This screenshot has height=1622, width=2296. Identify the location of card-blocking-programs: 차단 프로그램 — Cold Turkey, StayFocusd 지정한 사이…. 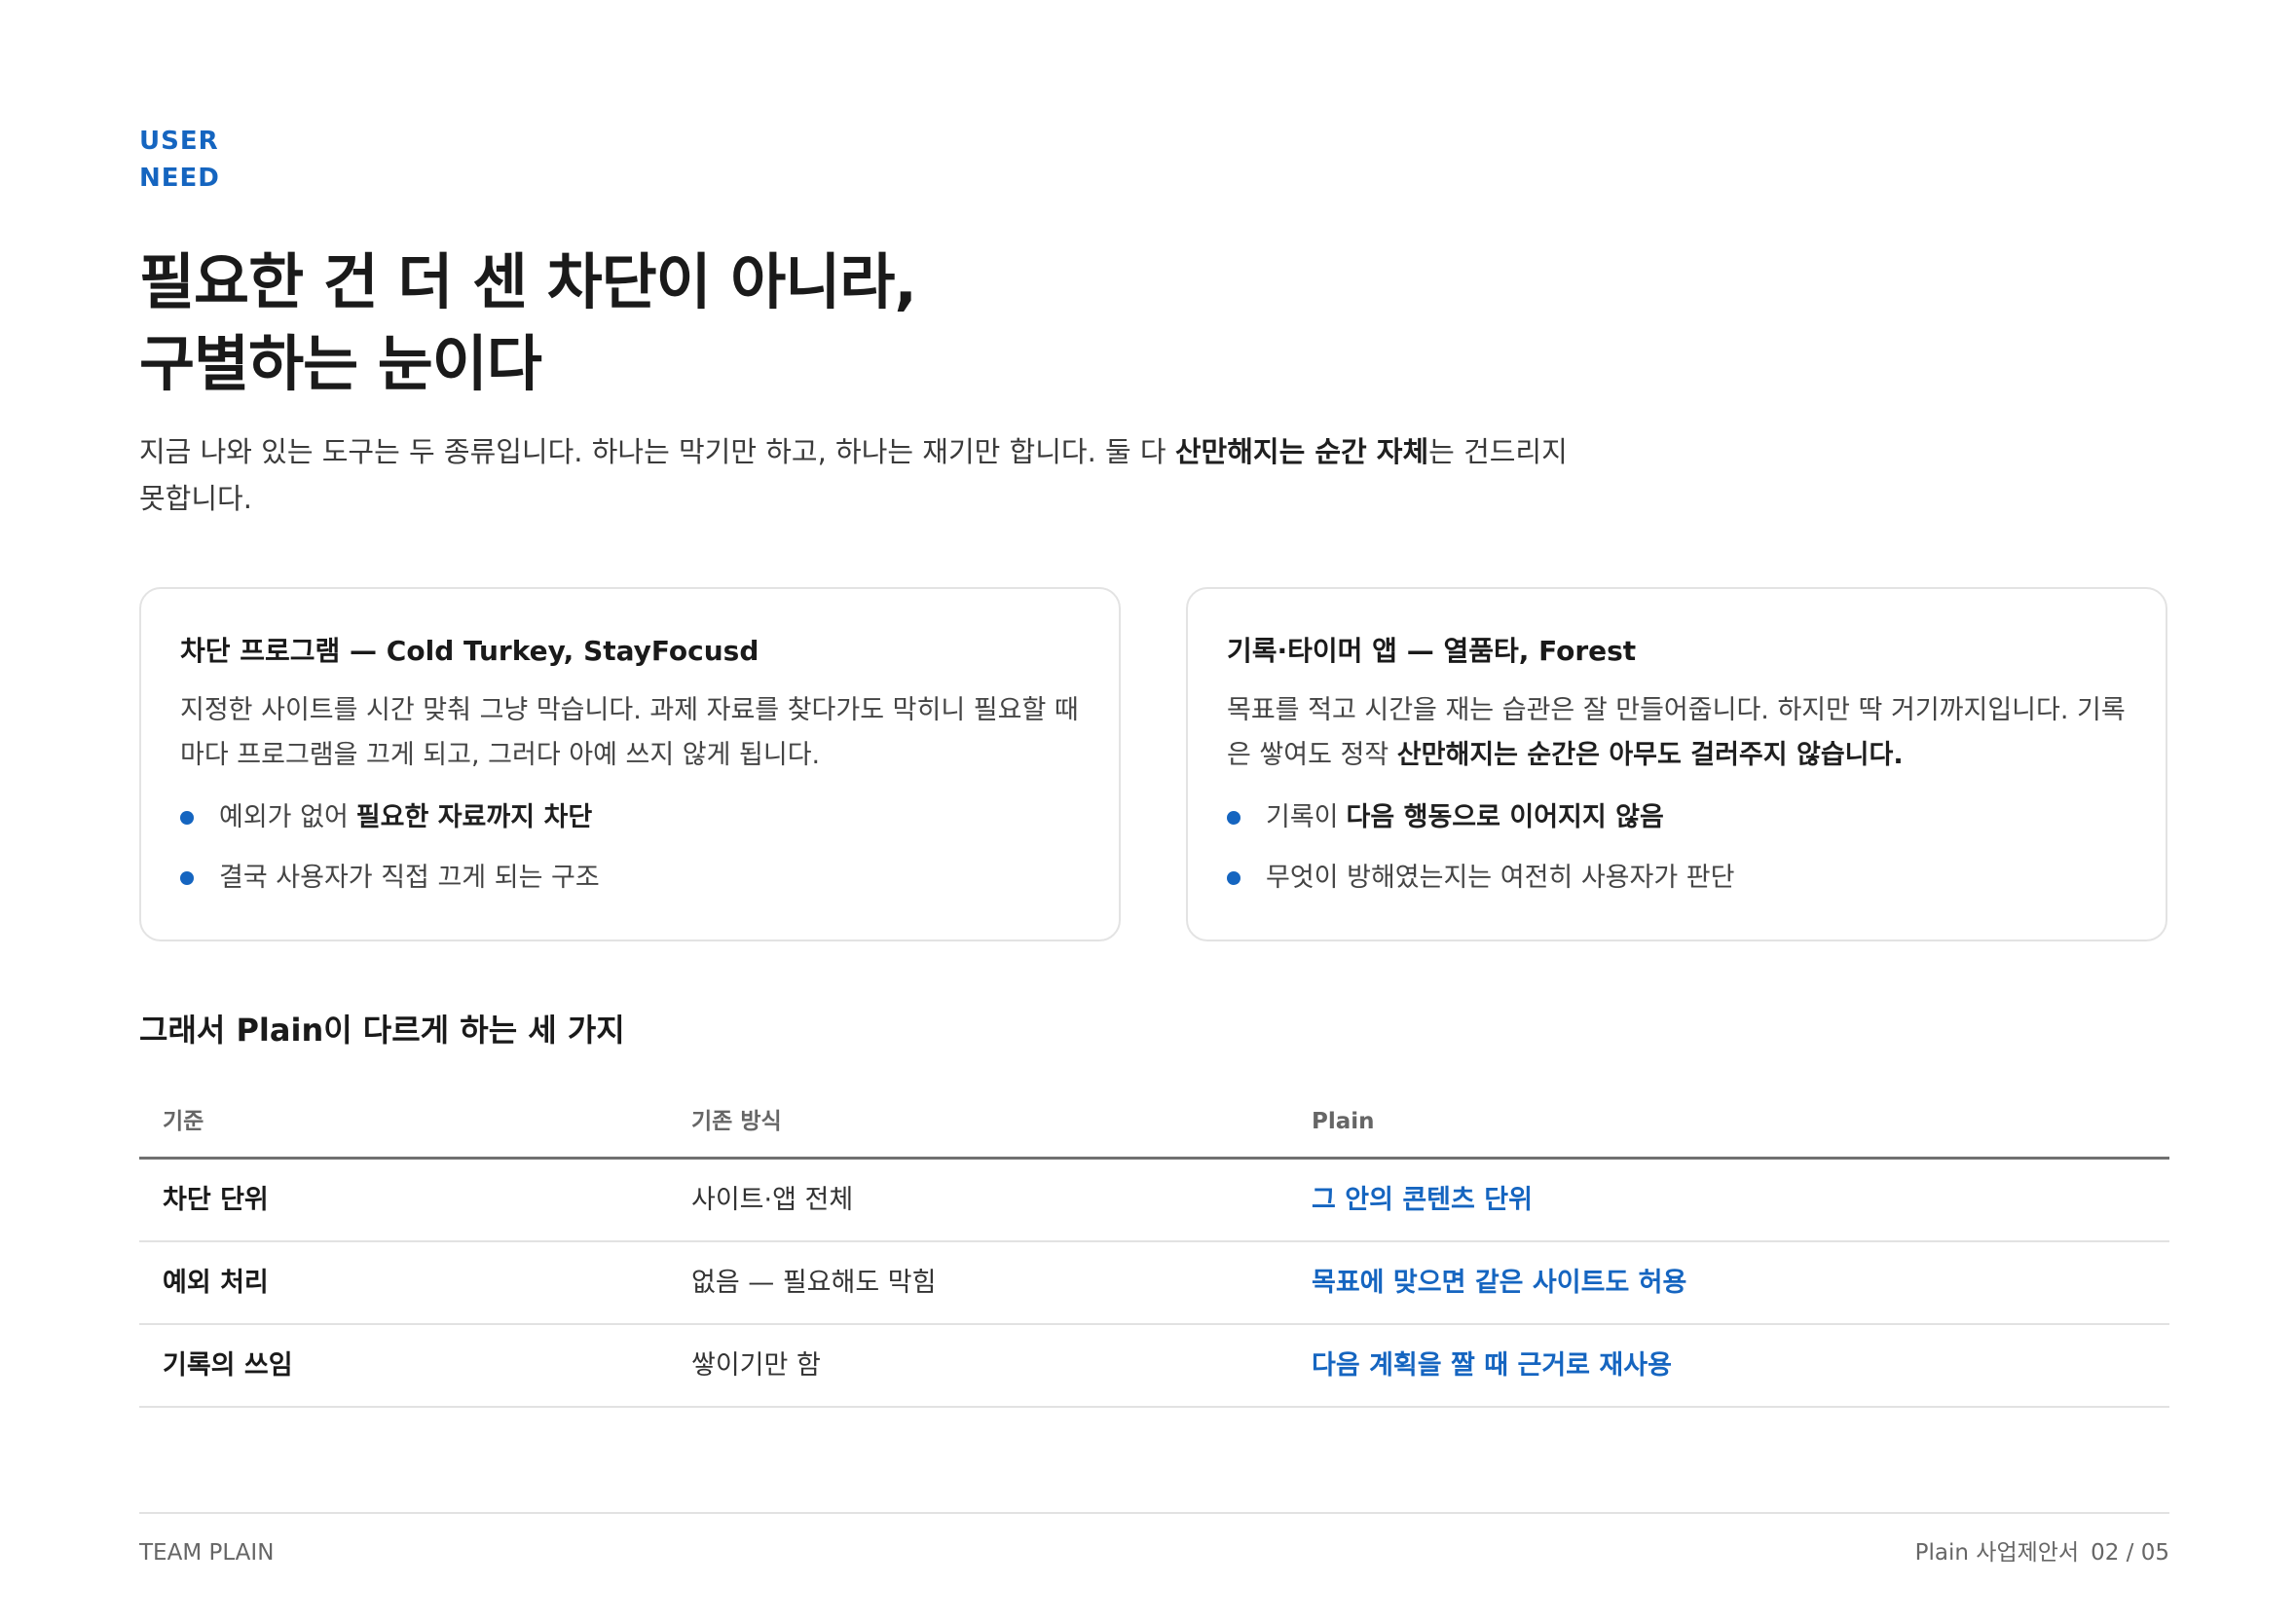
(630, 764).